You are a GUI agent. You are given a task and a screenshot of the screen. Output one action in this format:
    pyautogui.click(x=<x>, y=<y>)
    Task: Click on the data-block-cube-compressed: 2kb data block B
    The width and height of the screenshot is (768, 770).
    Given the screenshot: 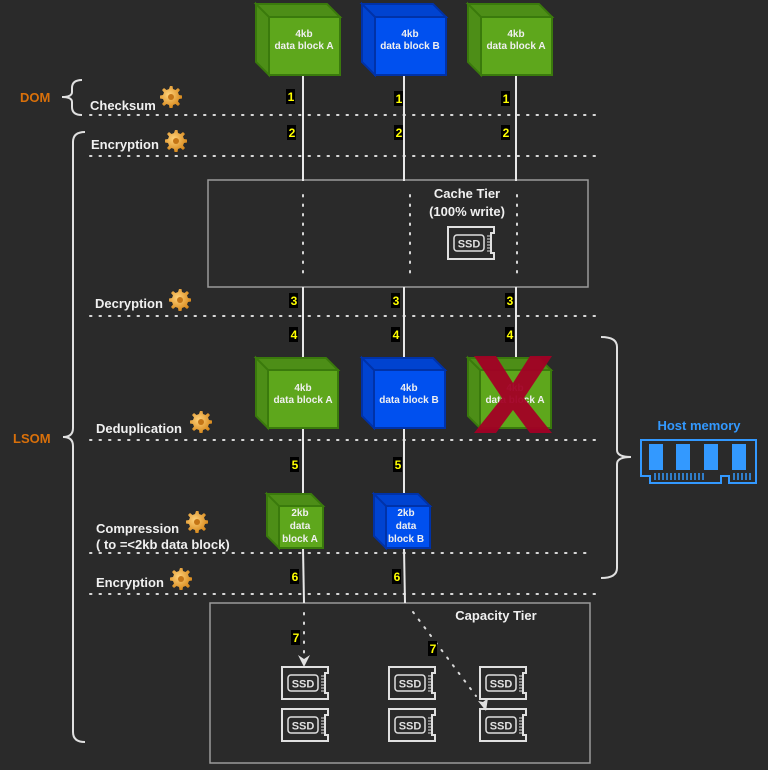 What is the action you would take?
    pyautogui.click(x=402, y=521)
    